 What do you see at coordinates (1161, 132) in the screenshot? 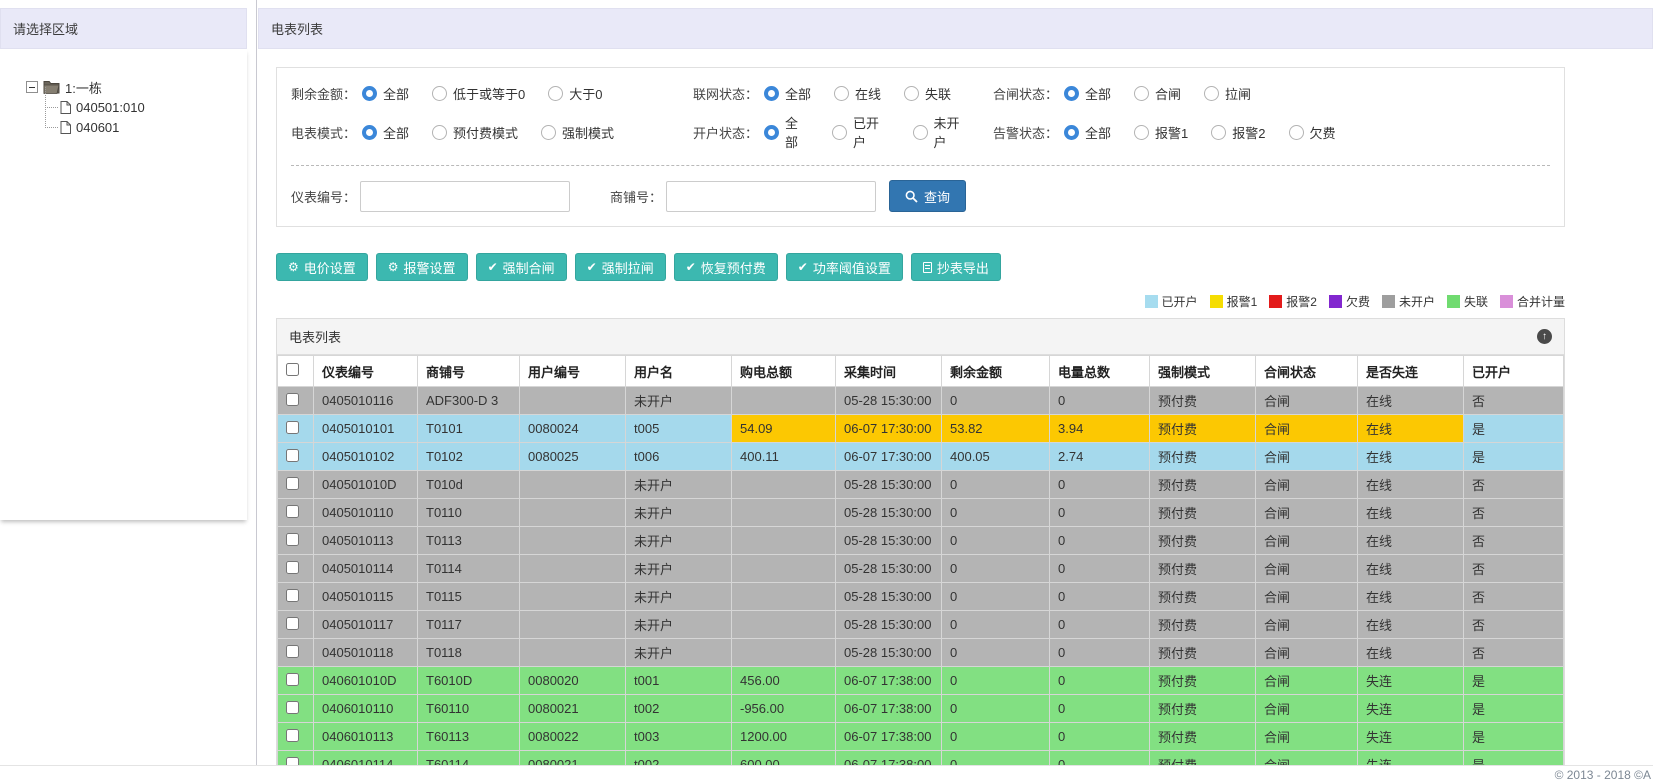
I see `radio-alarm-status-1: 报警1` at bounding box center [1161, 132].